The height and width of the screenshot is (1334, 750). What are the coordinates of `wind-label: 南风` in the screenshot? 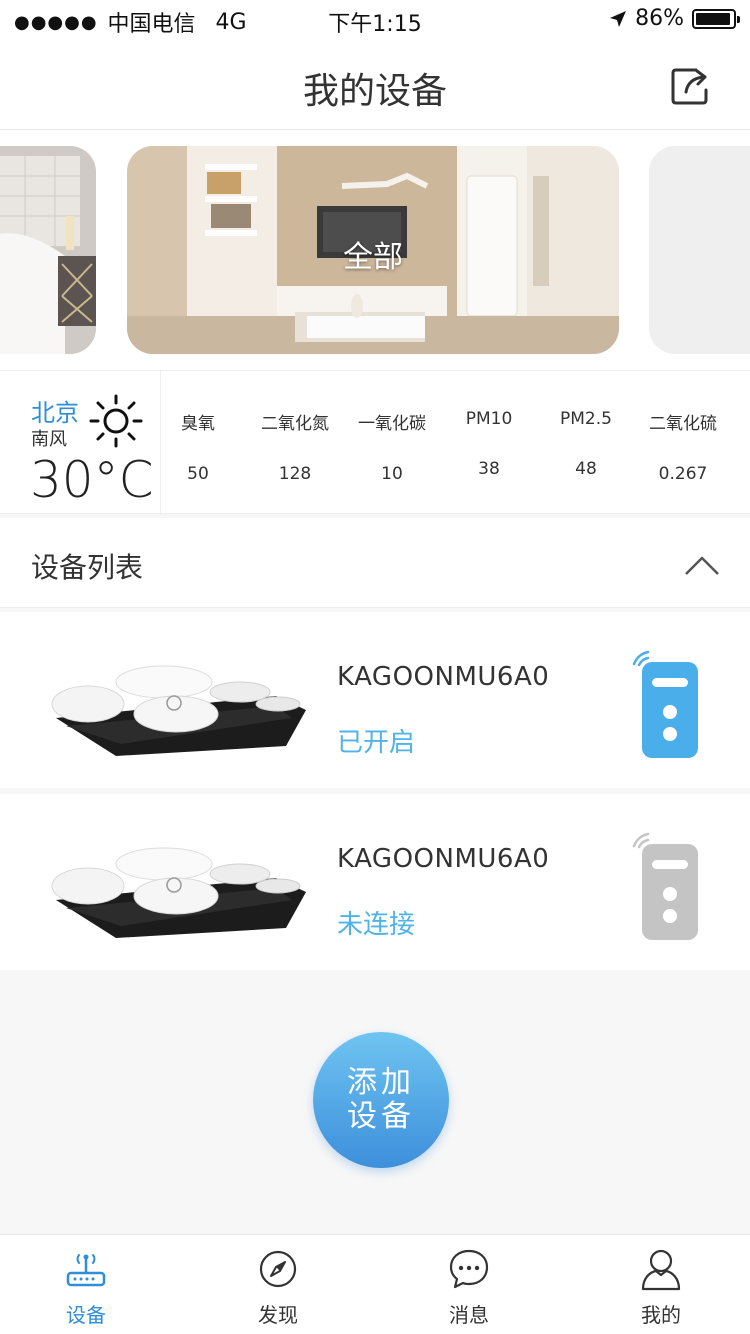 It's located at (49, 439).